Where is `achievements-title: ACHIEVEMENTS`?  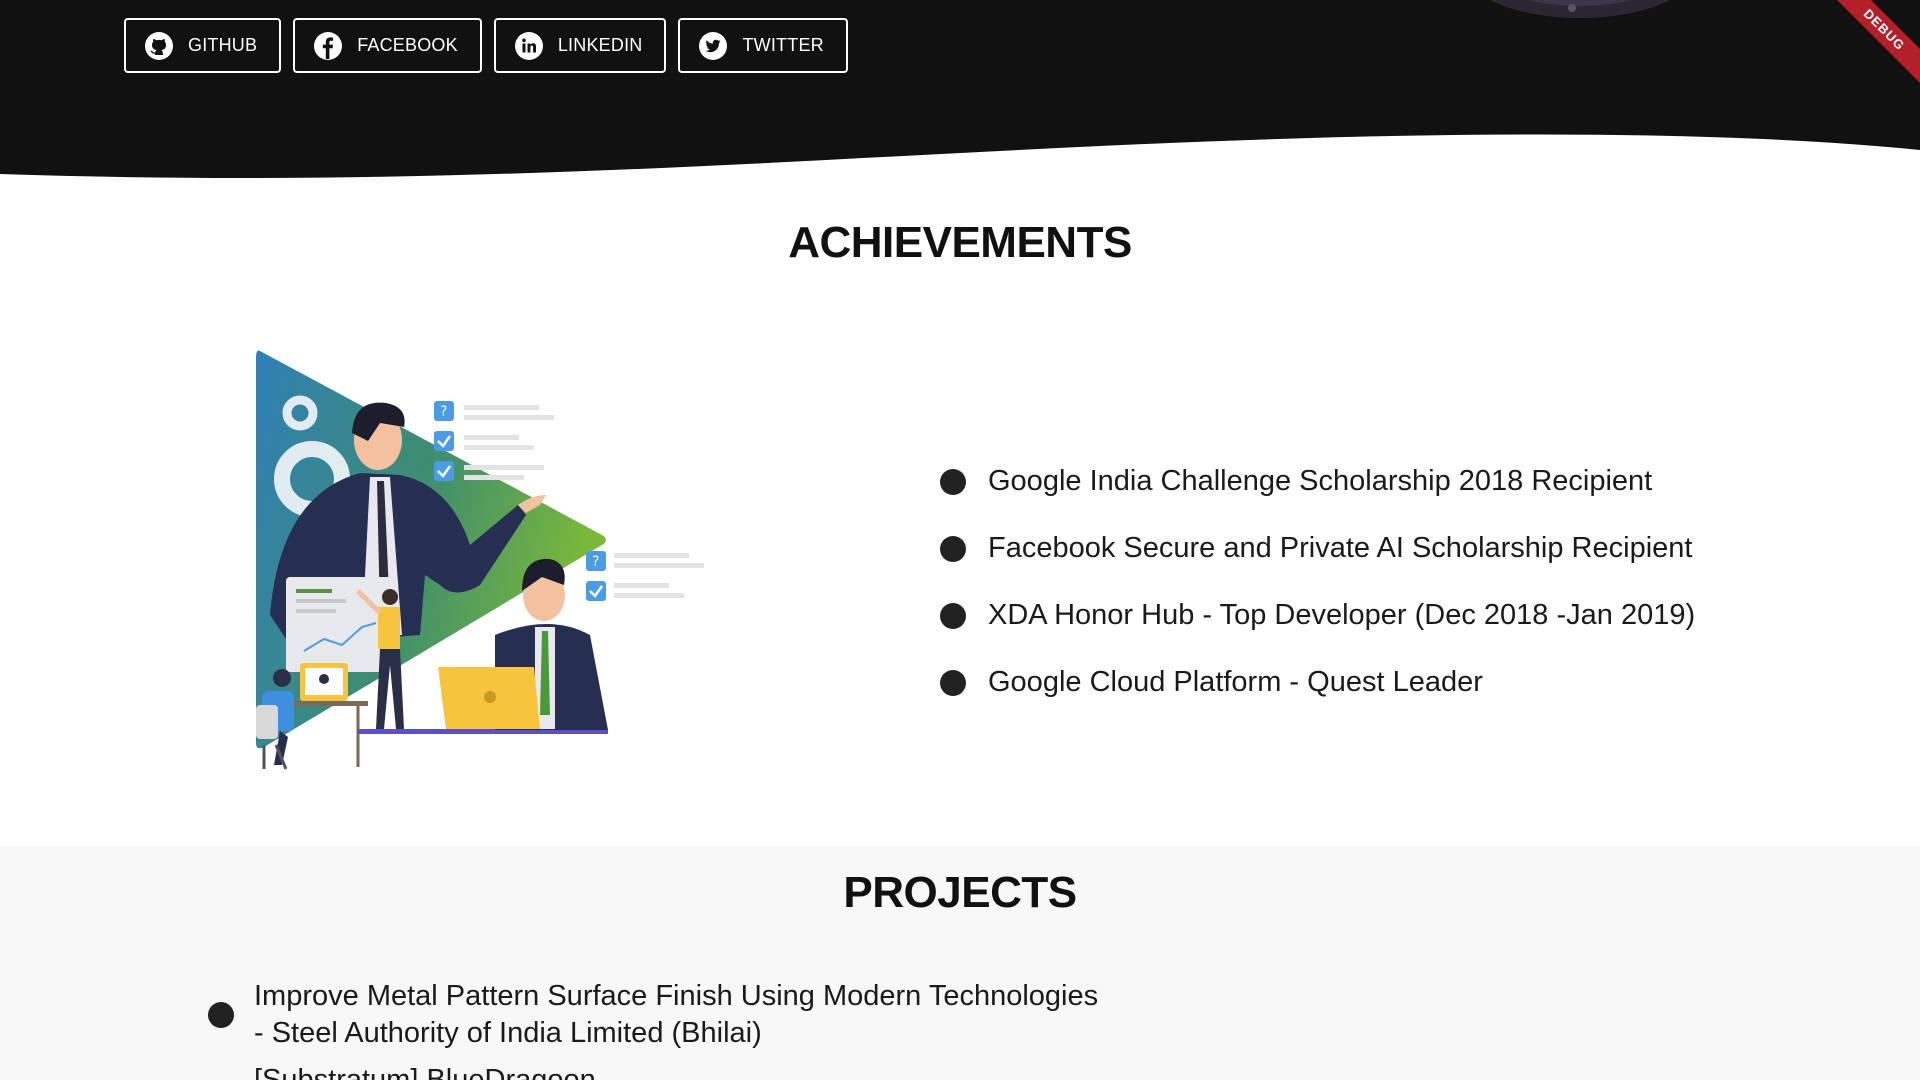 achievements-title: ACHIEVEMENTS is located at coordinates (960, 242).